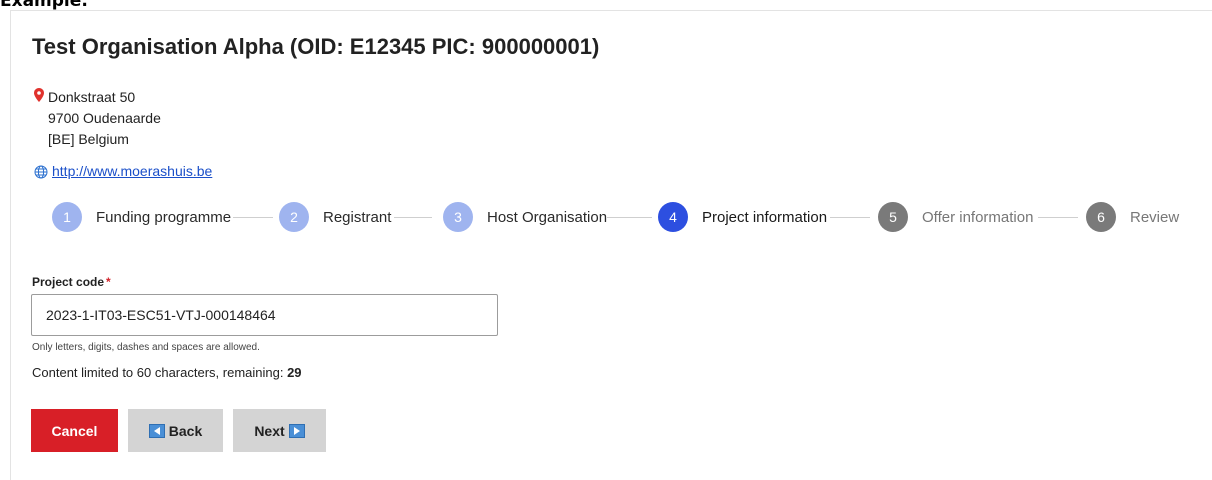 The image size is (1212, 480). Describe the element at coordinates (547, 217) in the screenshot. I see `step-label: Host Organisation` at that location.